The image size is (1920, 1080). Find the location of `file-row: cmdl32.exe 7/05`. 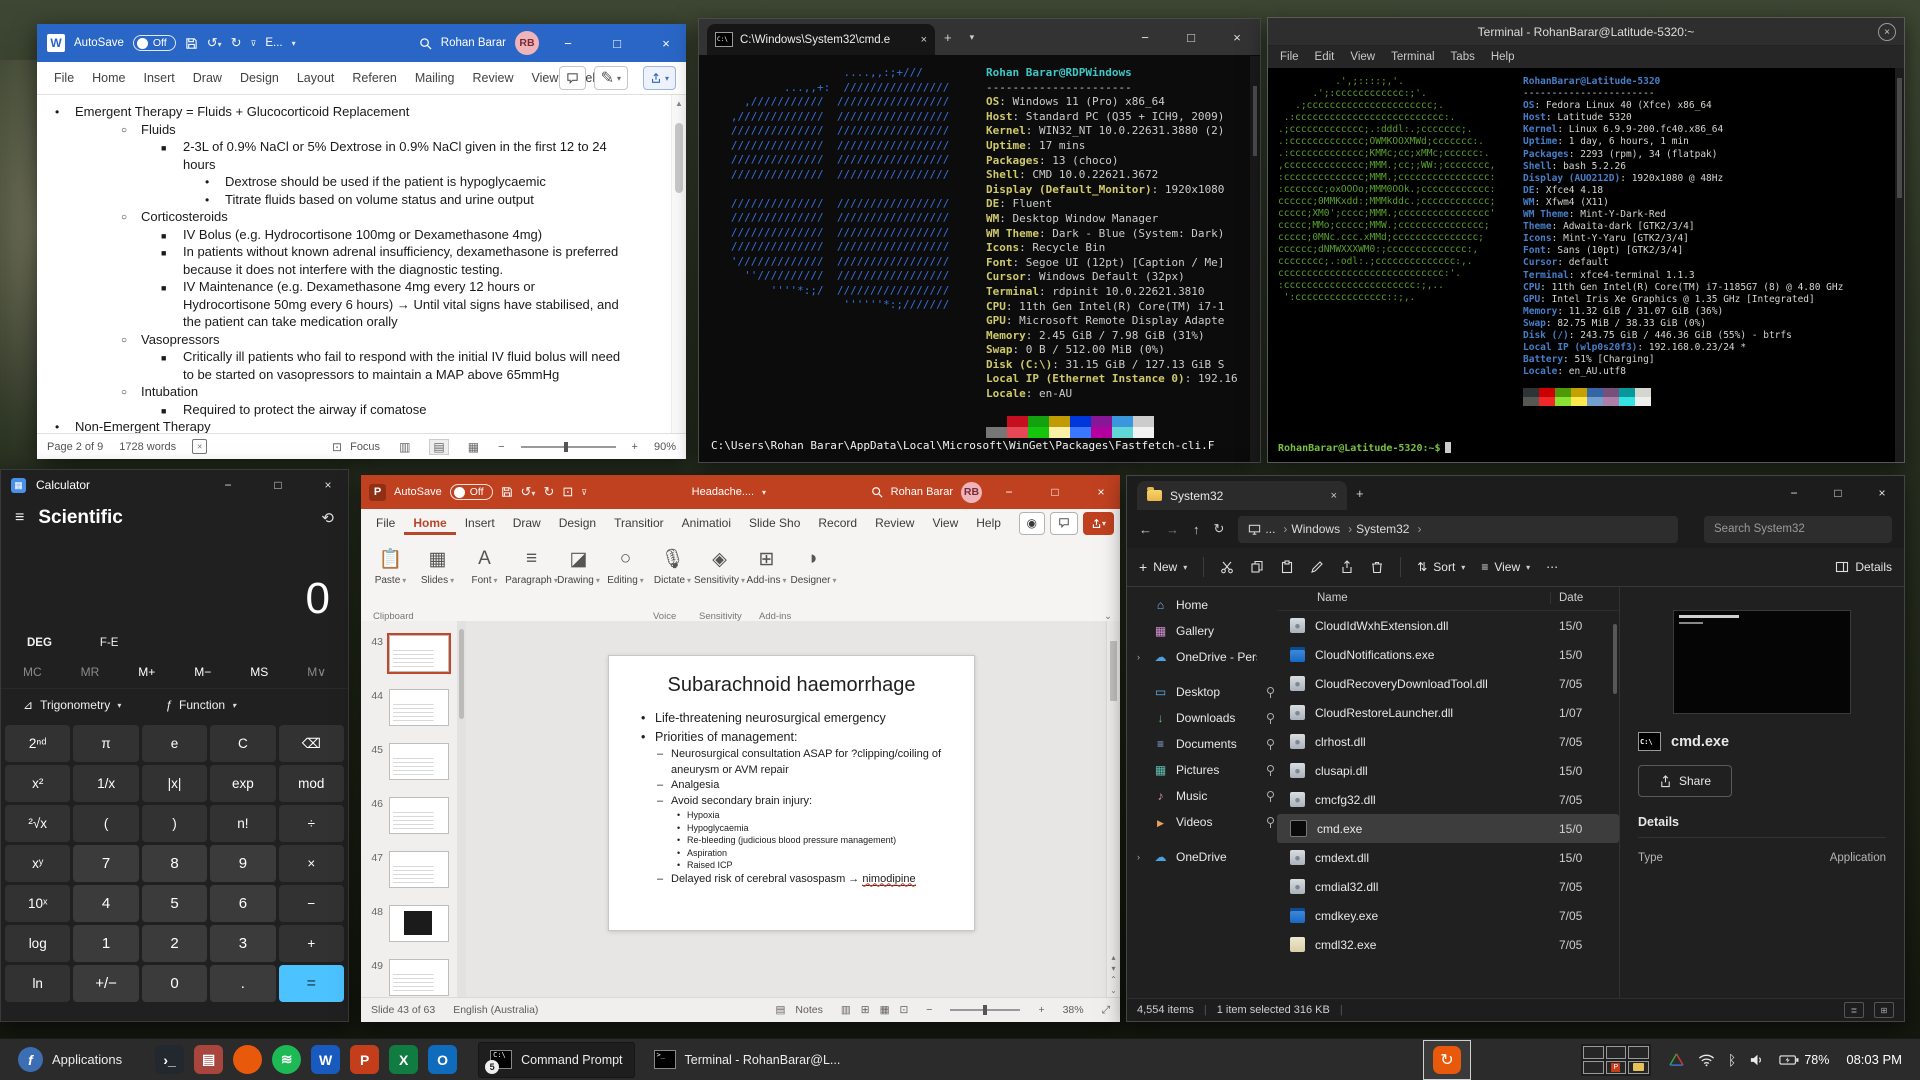

file-row: cmdl32.exe 7/05 is located at coordinates (1448, 944).